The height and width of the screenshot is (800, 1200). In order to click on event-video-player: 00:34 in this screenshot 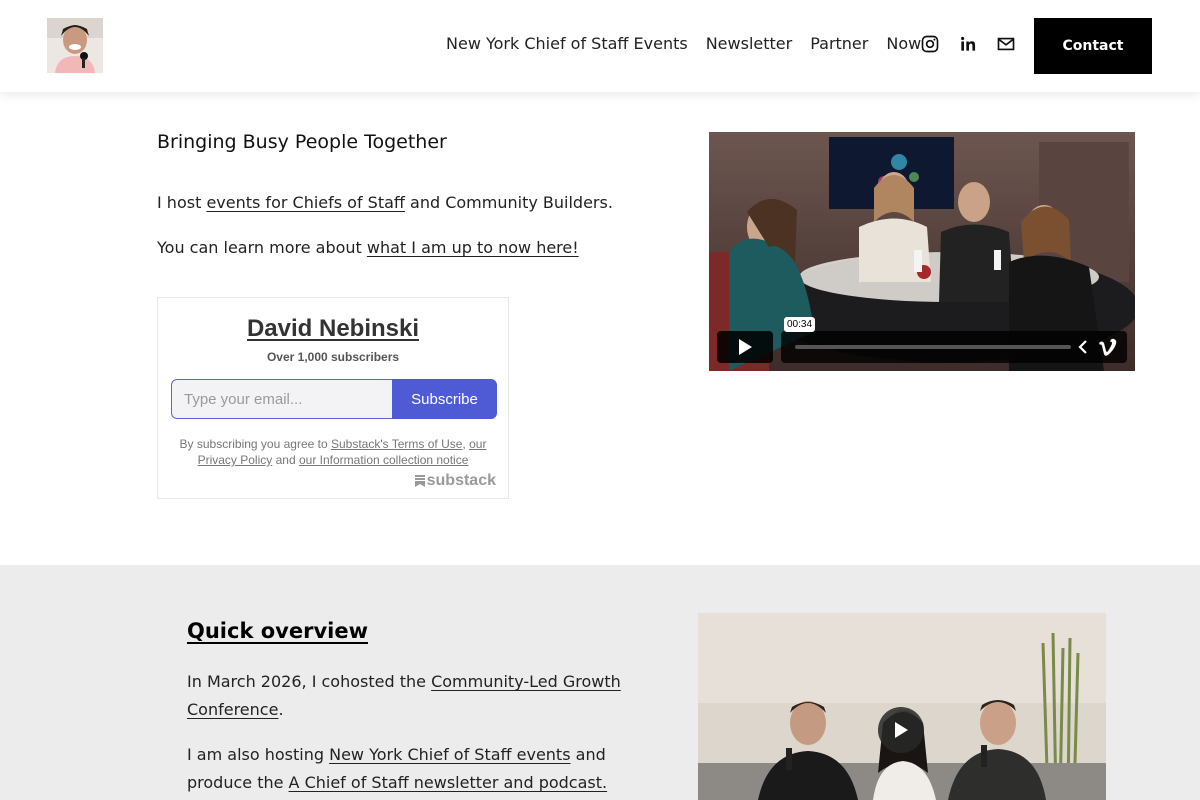, I will do `click(922, 251)`.